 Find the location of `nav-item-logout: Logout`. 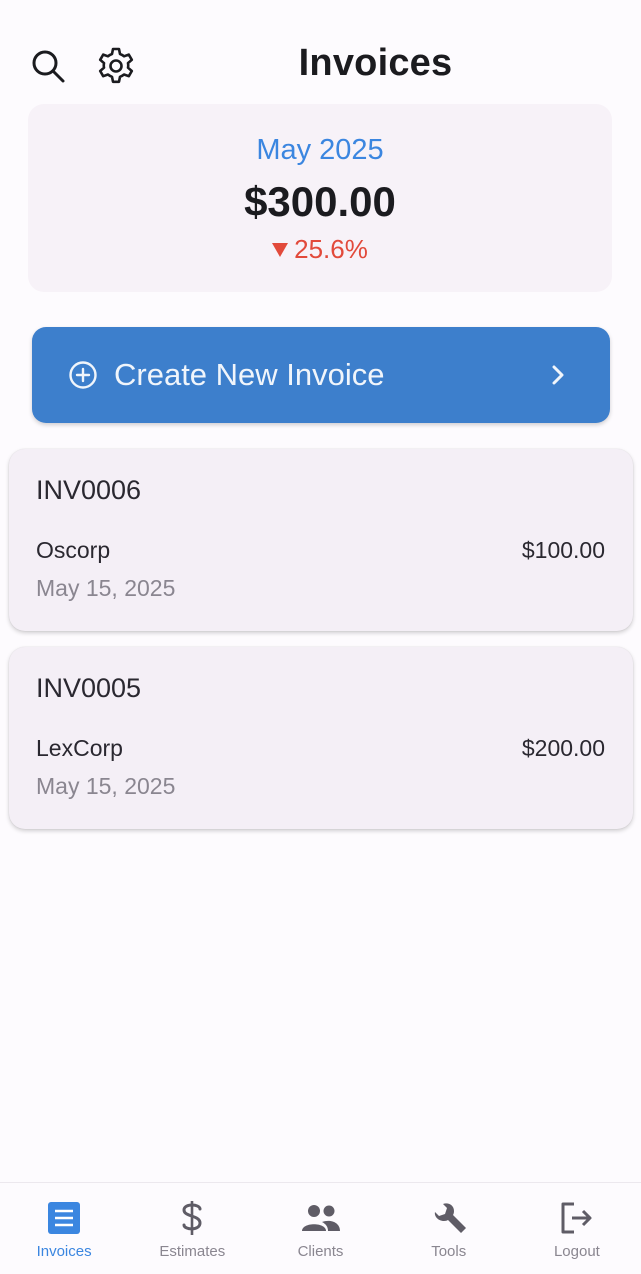

nav-item-logout: Logout is located at coordinates (577, 1228).